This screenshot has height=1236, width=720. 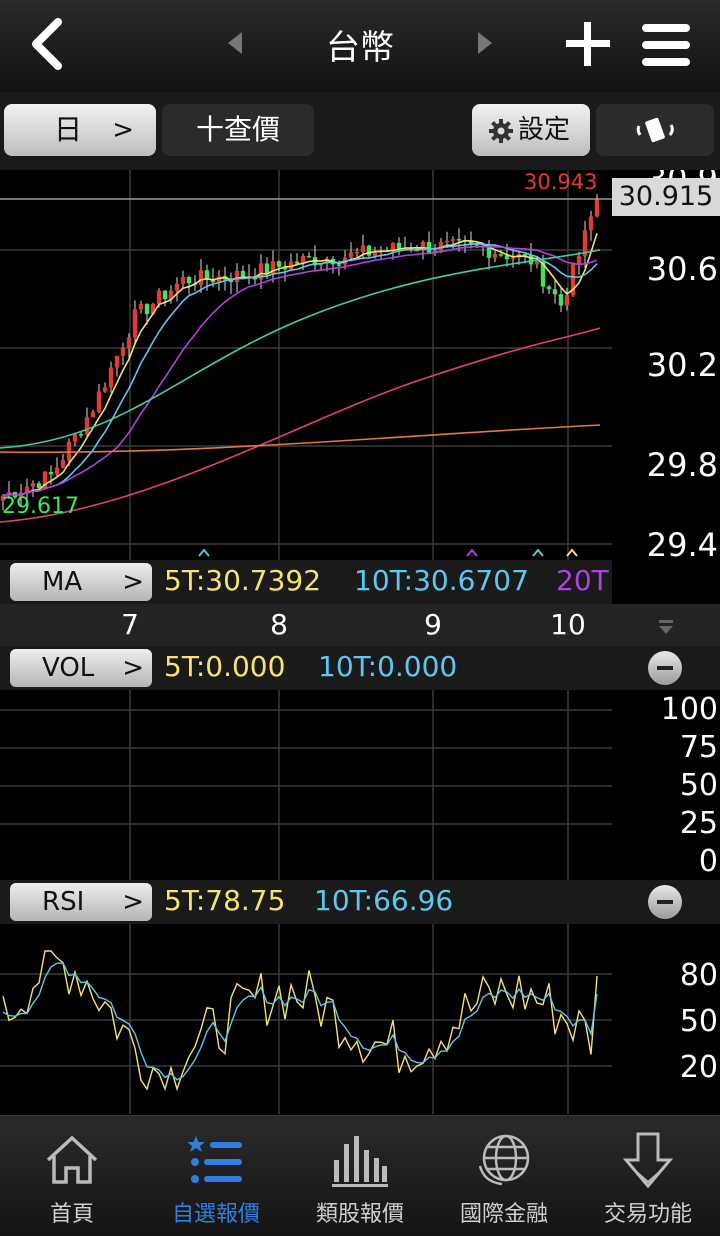 I want to click on bottom-navigation: 首頁 自選報價 類股報價 國際金融 交易功能, so click(x=360, y=1175).